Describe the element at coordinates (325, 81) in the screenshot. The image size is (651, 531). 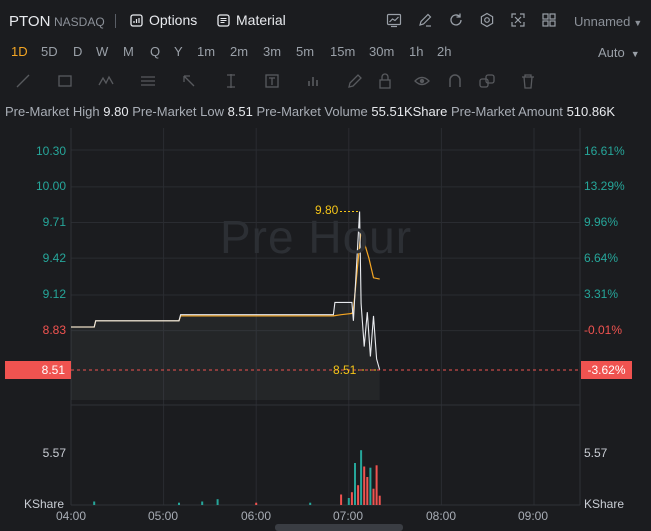
I see `drawing-toolbar` at that location.